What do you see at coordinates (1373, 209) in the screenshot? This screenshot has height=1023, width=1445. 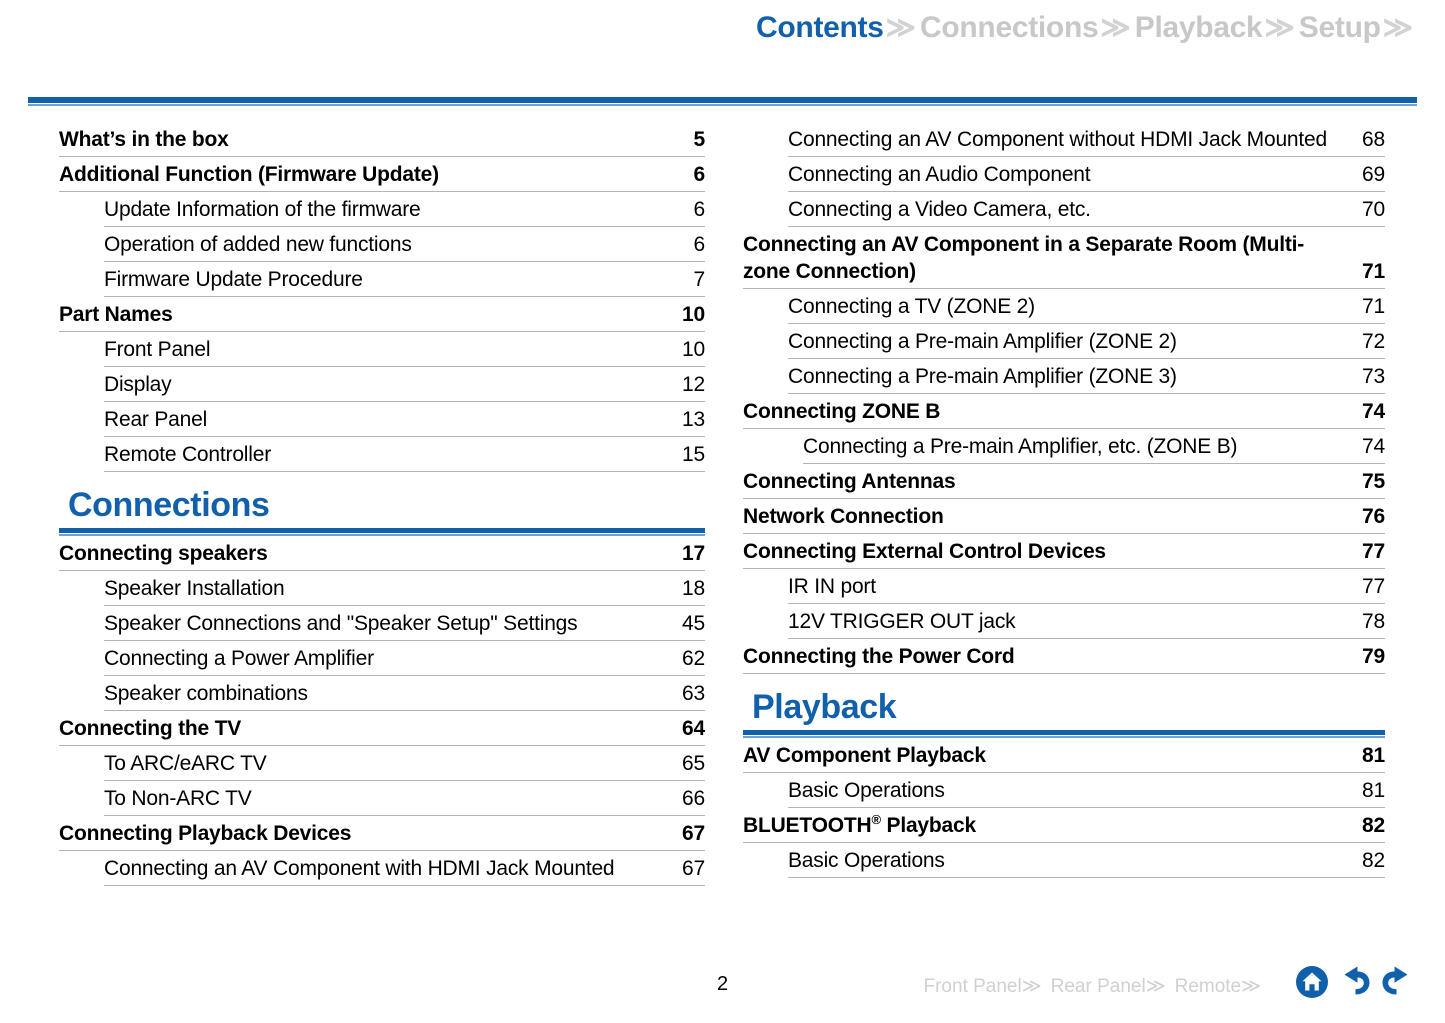 I see `toc-entry-page-number: 70` at bounding box center [1373, 209].